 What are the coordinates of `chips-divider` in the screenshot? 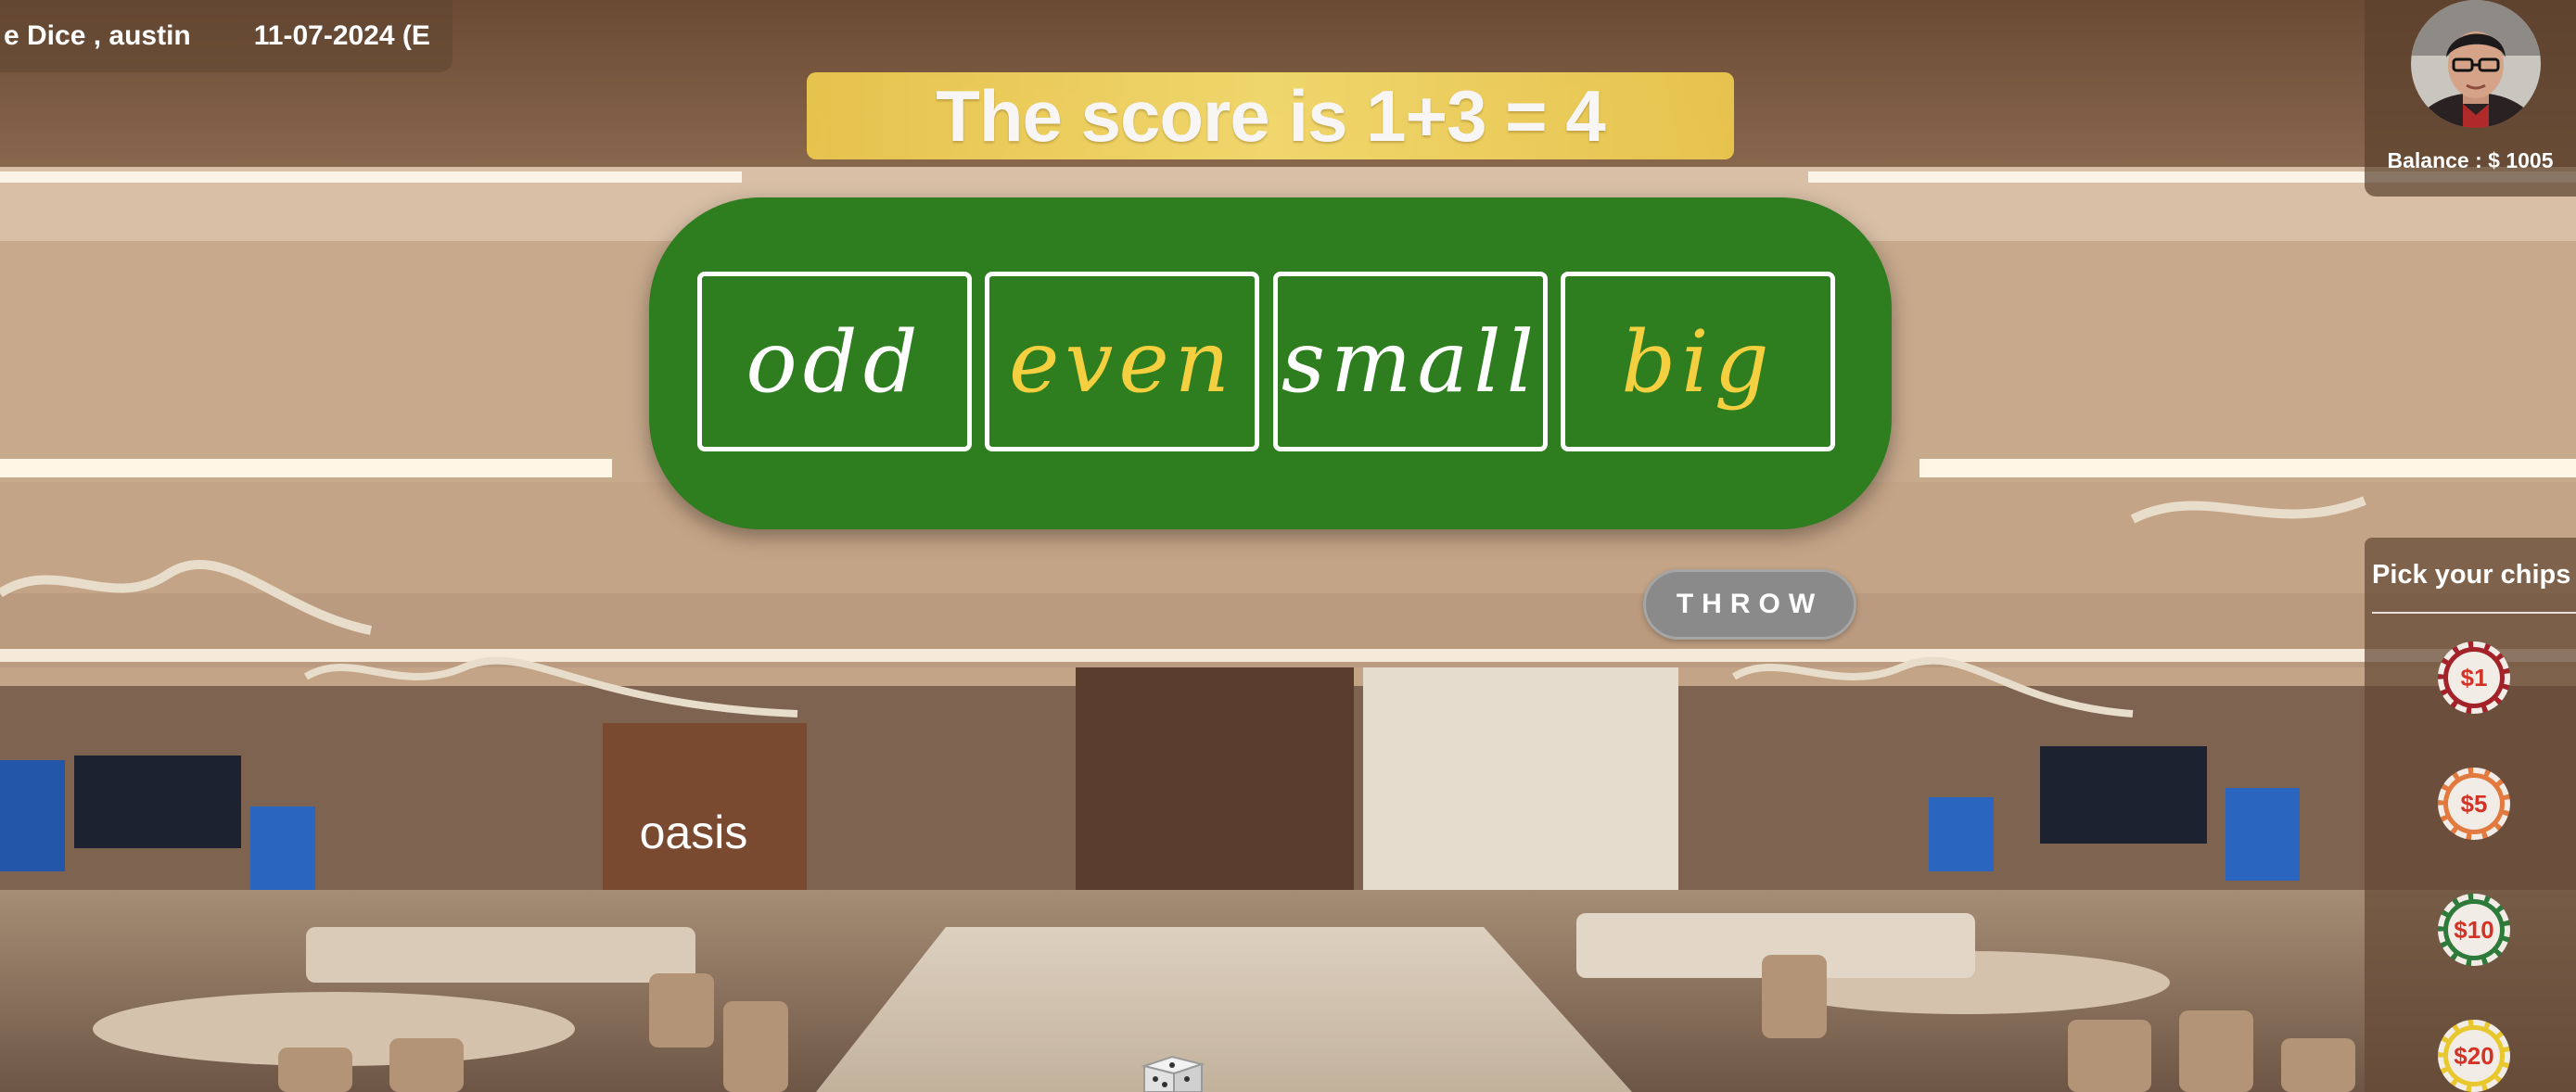 It's located at (2474, 613).